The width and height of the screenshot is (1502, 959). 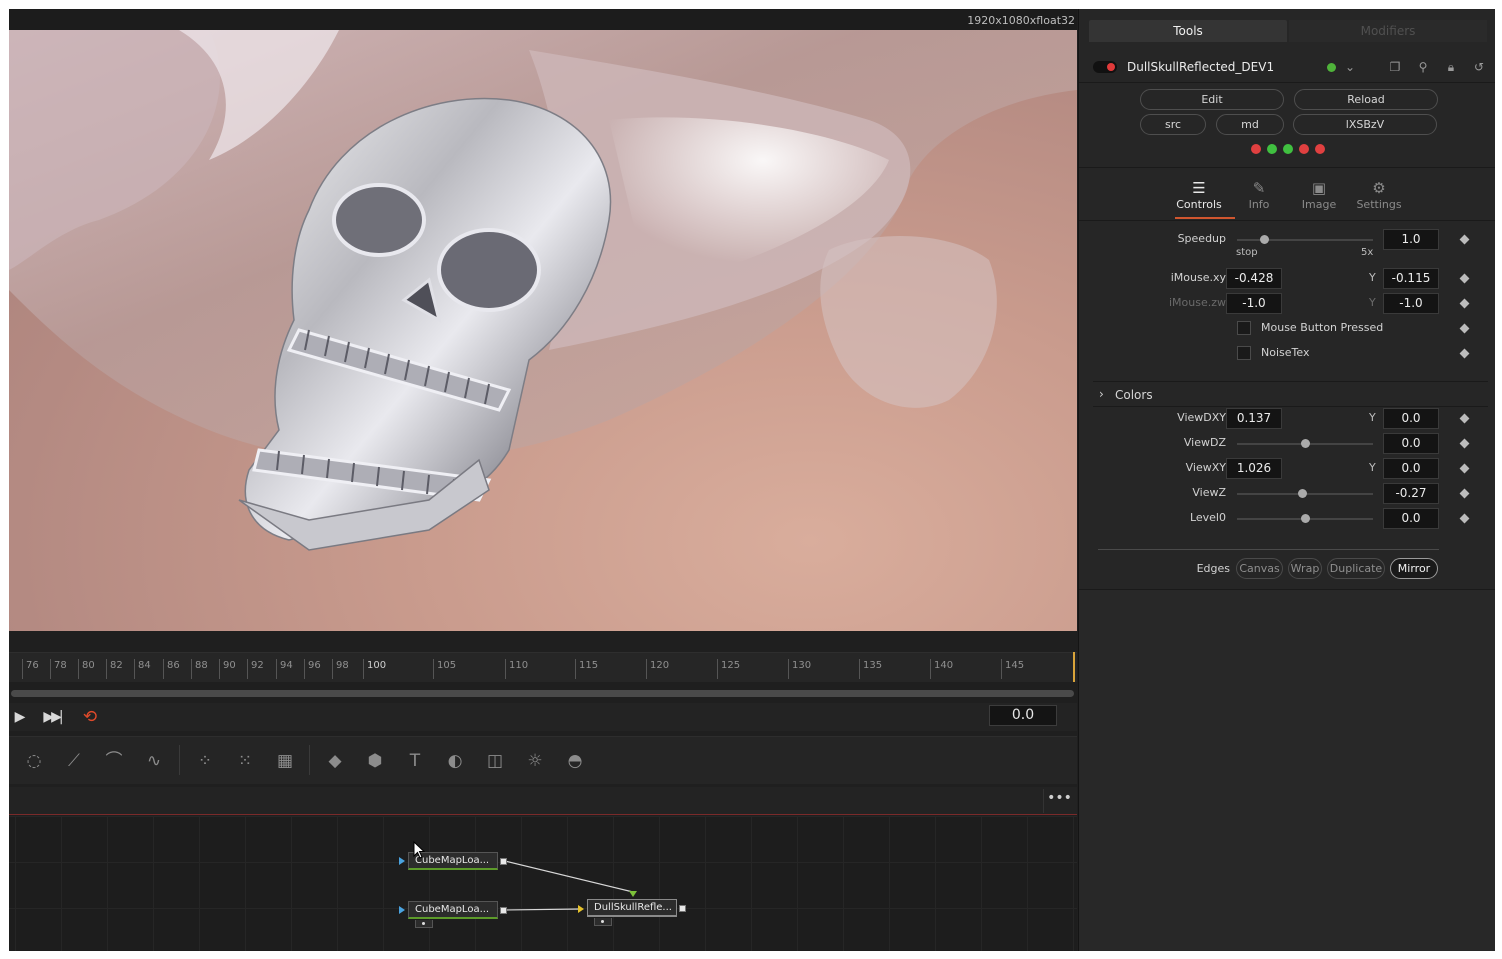 I want to click on inspector-tabs: Tools Modifiers, so click(x=1287, y=31).